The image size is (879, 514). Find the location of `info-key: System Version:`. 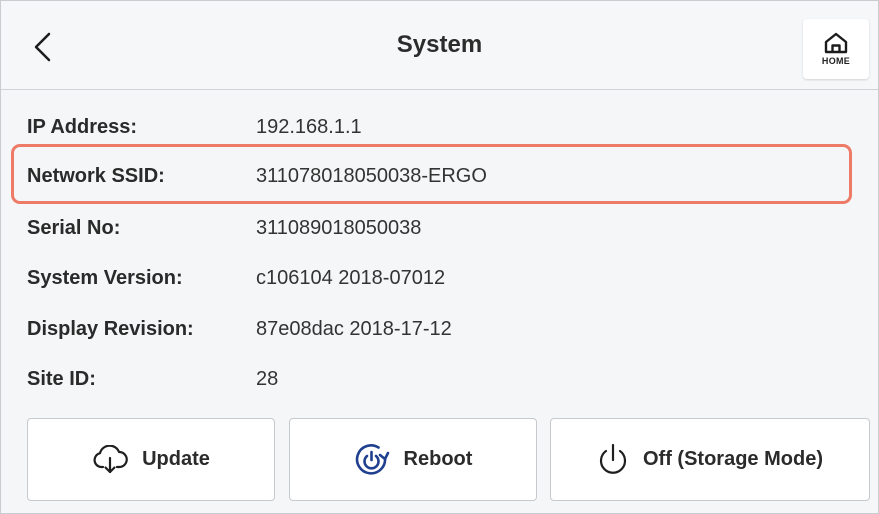

info-key: System Version: is located at coordinates (105, 277).